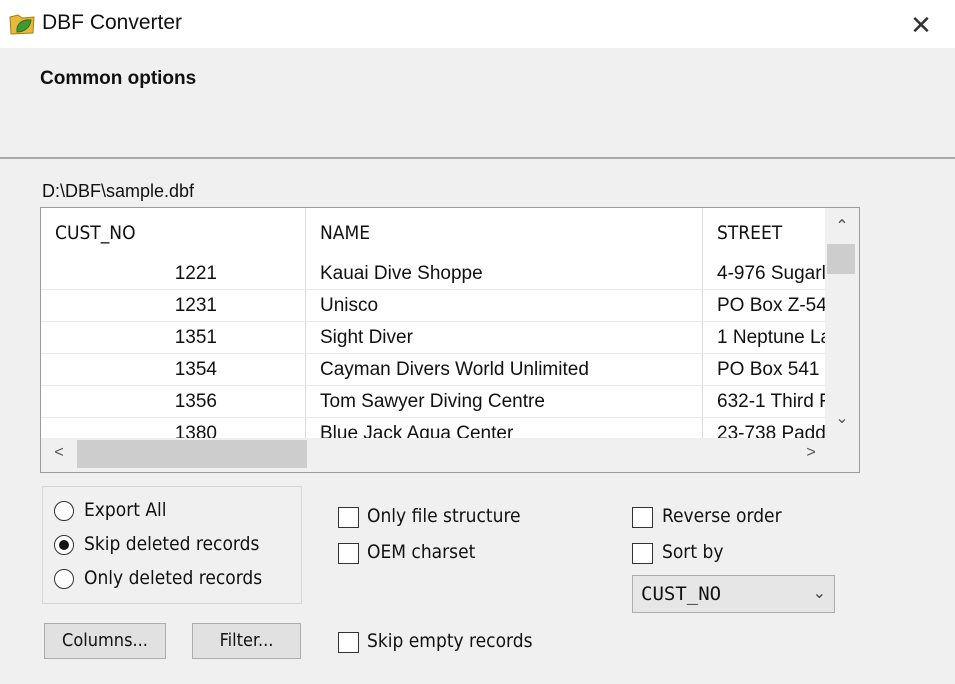  I want to click on cell-street: 23-738 Paddington Lane, so click(771, 430).